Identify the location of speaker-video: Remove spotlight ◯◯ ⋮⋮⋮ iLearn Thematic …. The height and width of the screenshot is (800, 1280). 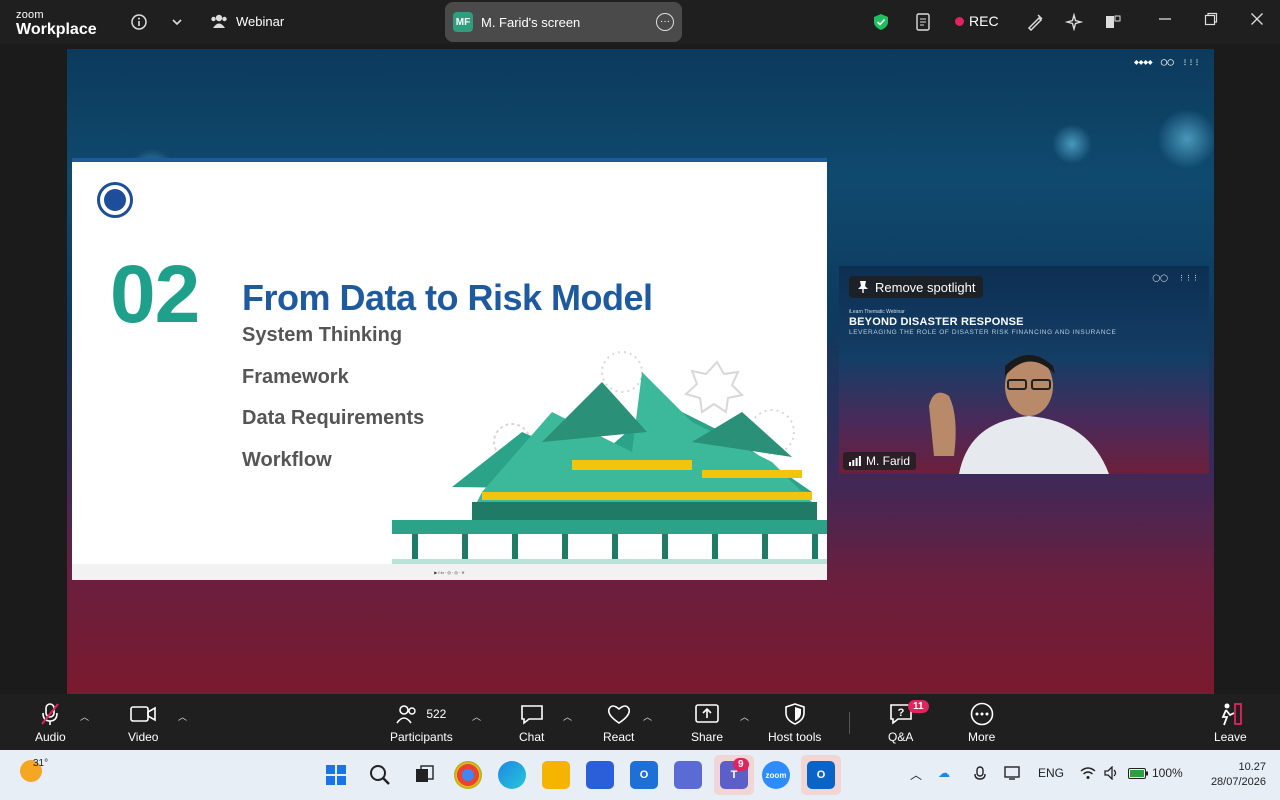
(1024, 370).